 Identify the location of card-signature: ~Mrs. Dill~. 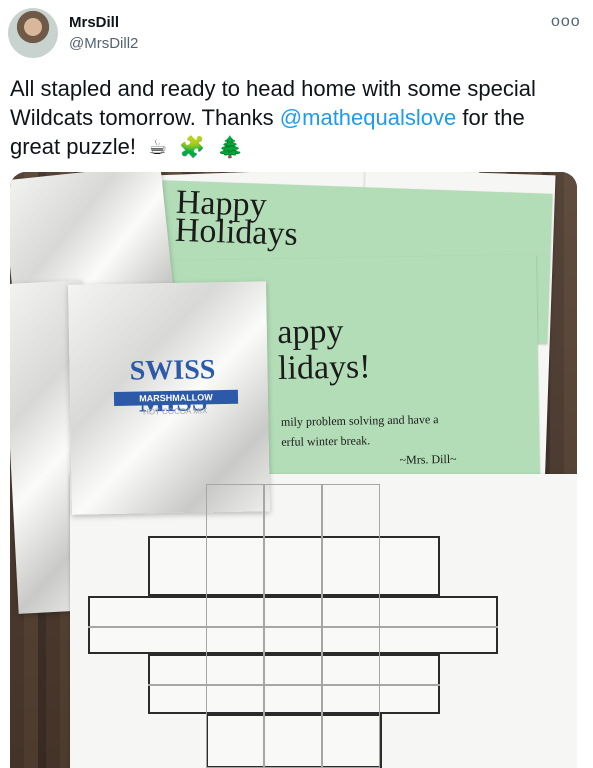
(428, 459).